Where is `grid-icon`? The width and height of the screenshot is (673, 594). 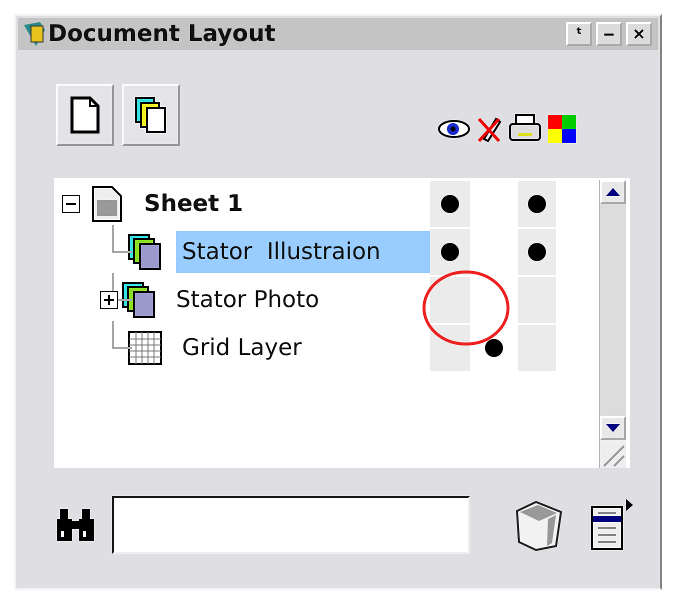 grid-icon is located at coordinates (145, 348).